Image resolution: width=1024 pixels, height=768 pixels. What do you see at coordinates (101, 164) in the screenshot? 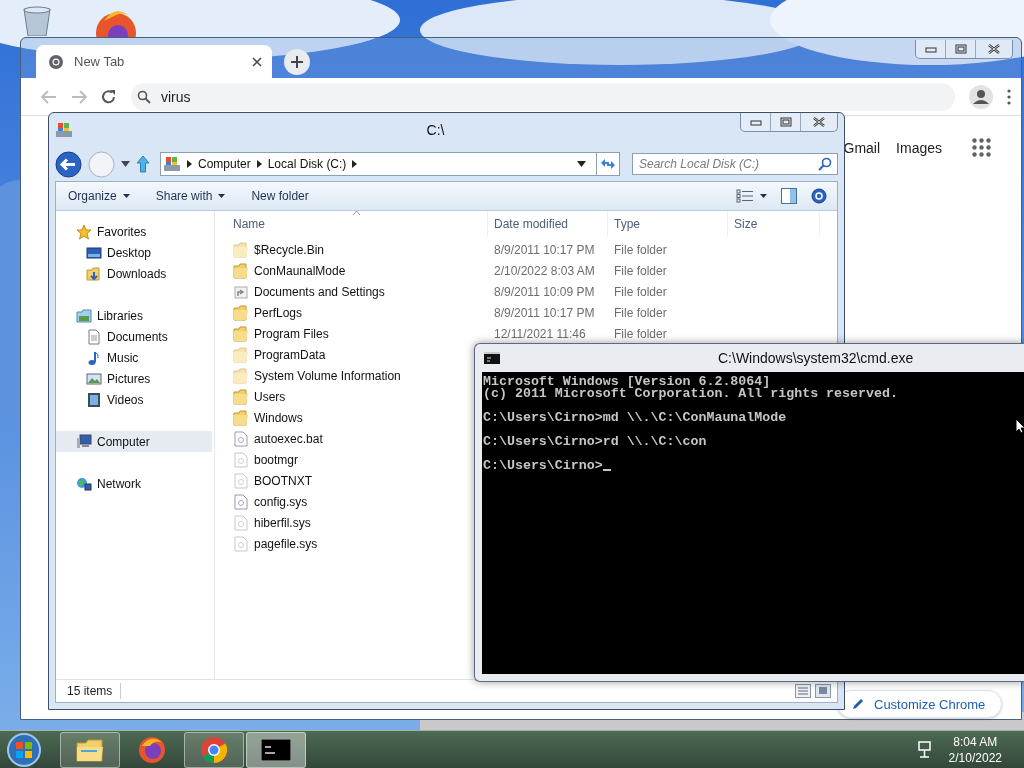
I see `forward-circle-icon` at bounding box center [101, 164].